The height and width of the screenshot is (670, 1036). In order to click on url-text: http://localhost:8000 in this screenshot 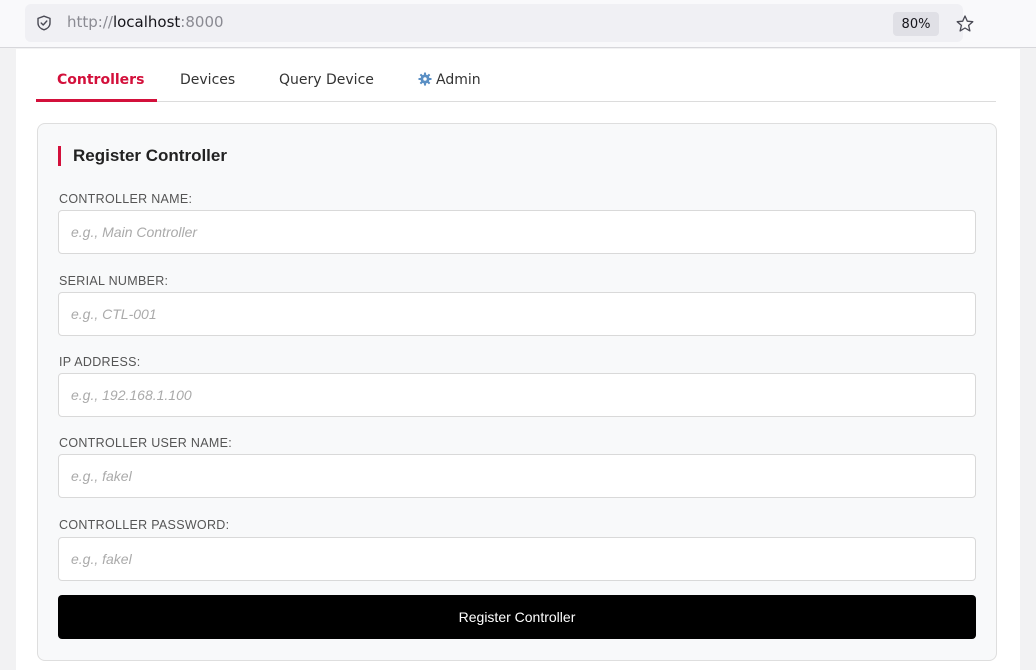, I will do `click(145, 22)`.